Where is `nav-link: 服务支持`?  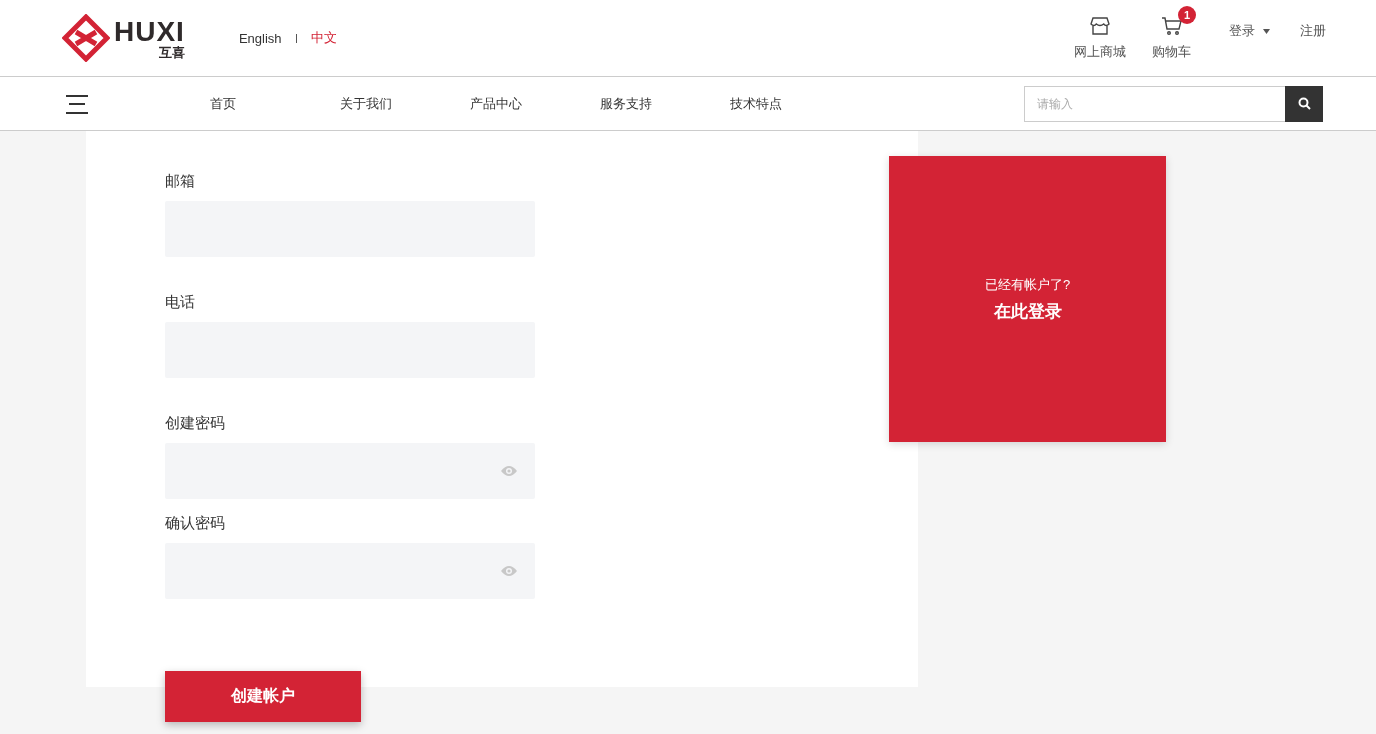
nav-link: 服务支持 is located at coordinates (665, 103).